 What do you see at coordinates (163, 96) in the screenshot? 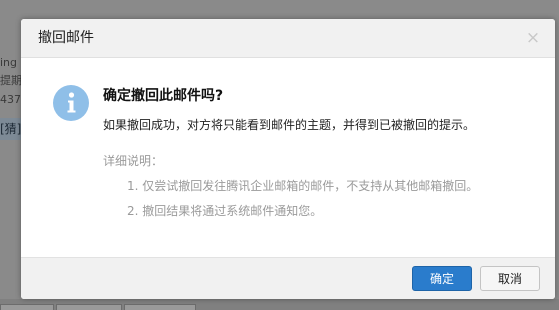
I see `confirm-question: 确定撤回此邮件吗?` at bounding box center [163, 96].